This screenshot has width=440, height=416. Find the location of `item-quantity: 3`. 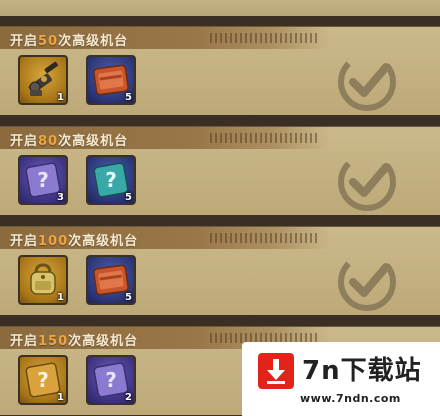

item-quantity: 3 is located at coordinates (60, 197).